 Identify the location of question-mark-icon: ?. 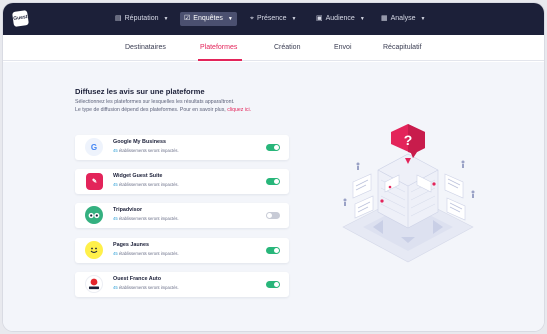
(408, 140).